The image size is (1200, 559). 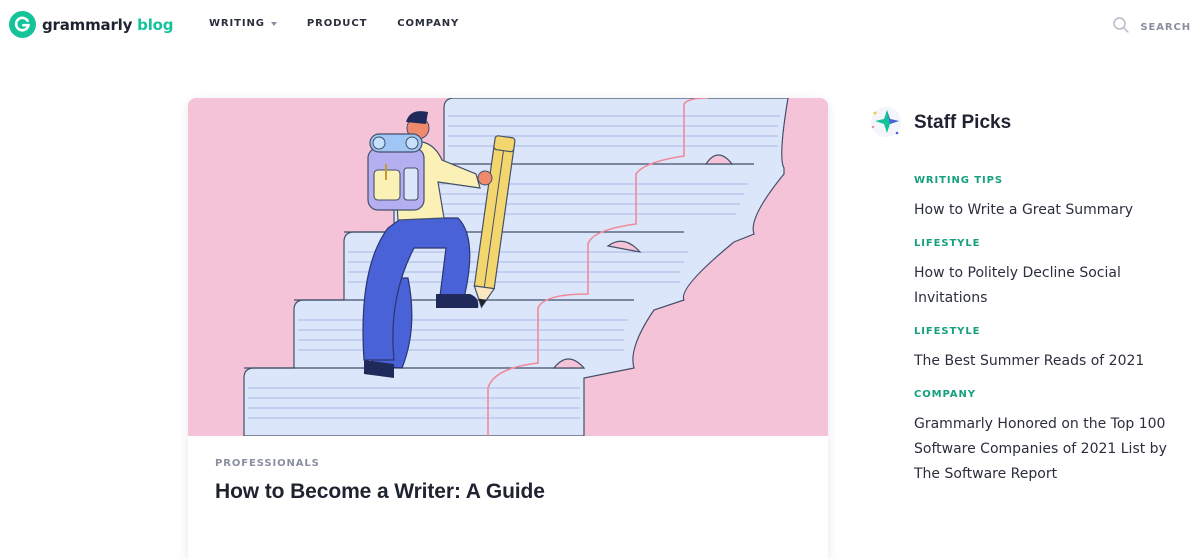 I want to click on staff-picks-header: Staff Picks, so click(x=1018, y=123).